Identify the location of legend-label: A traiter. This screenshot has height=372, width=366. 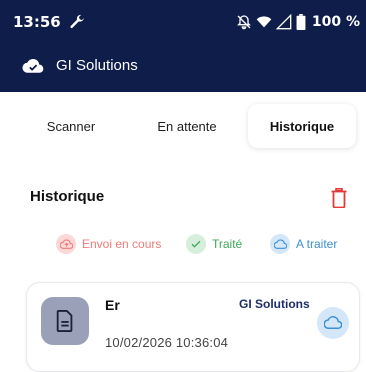
(317, 244).